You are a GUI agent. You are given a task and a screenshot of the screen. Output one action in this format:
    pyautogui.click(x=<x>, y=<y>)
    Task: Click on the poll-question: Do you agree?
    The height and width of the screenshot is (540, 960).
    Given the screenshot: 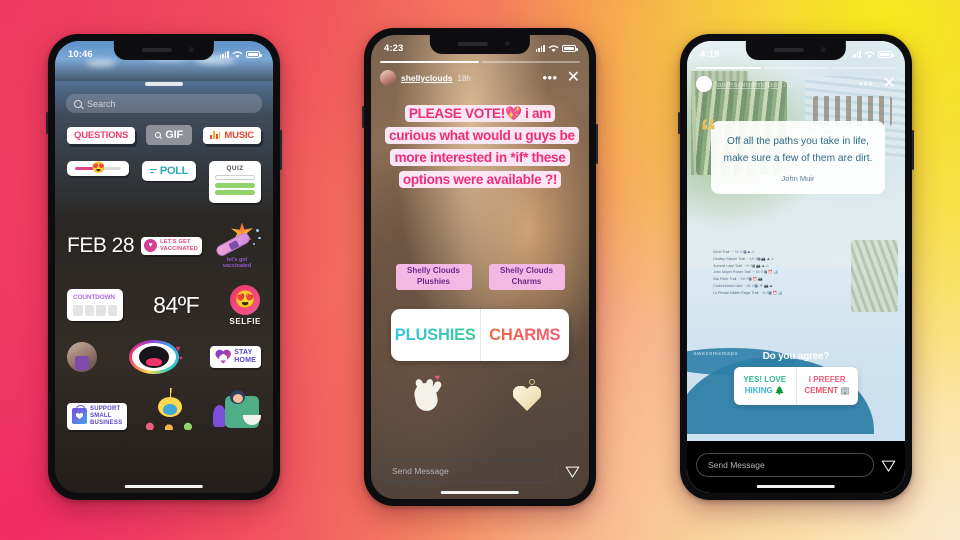 What is the action you would take?
    pyautogui.click(x=796, y=356)
    